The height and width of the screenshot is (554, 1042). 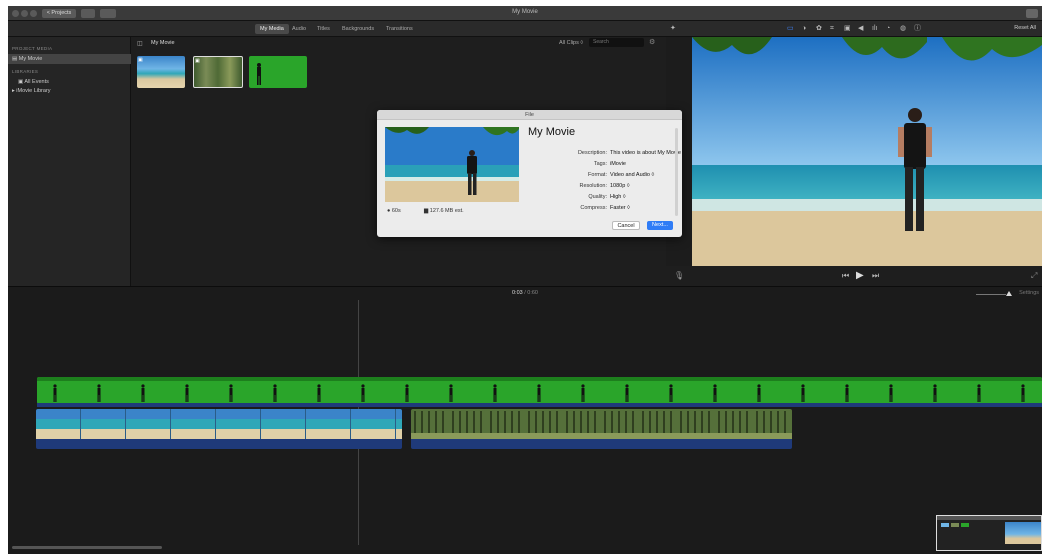 I want to click on timecode: 0:03 / 0:60, so click(x=525, y=293).